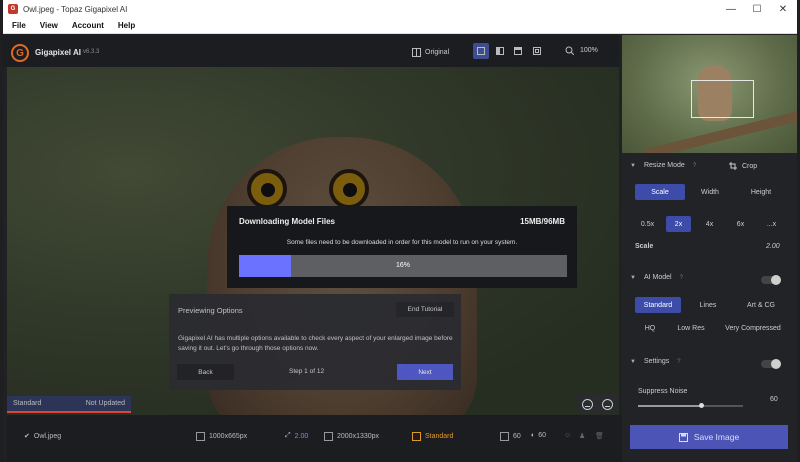  What do you see at coordinates (437, 52) in the screenshot?
I see `original-label: Original` at bounding box center [437, 52].